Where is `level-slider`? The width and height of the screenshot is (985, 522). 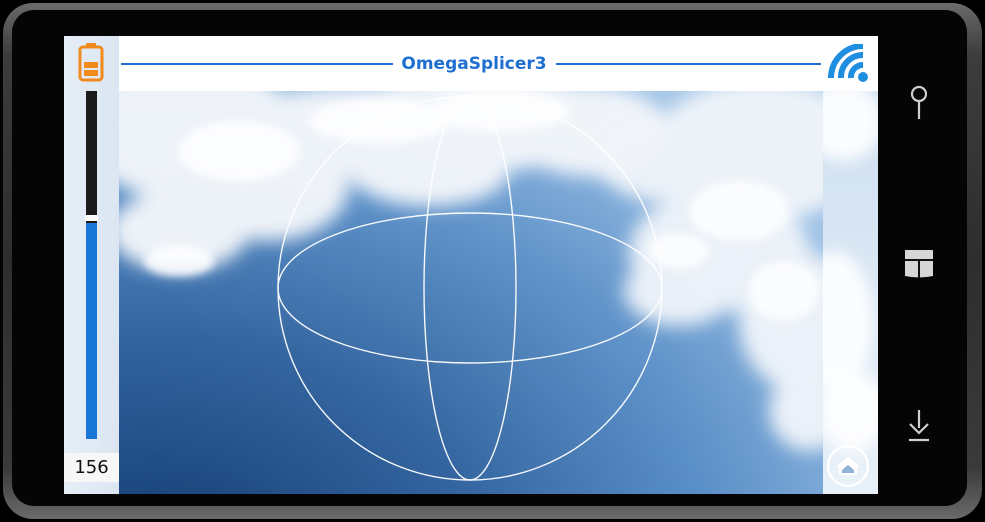
level-slider is located at coordinates (91, 265).